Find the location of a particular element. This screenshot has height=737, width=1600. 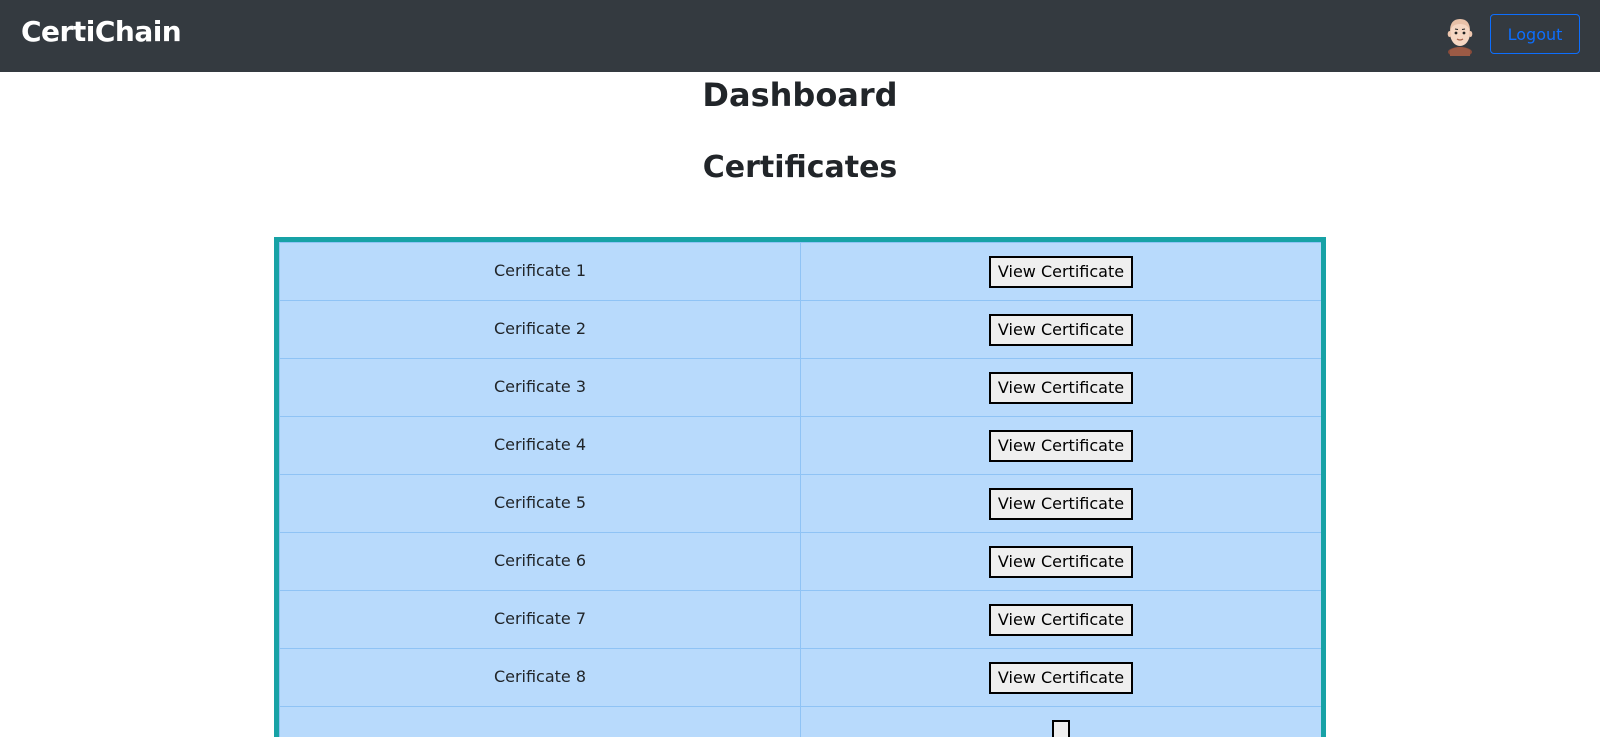

certificate-name: Cerificate 8 is located at coordinates (540, 678).